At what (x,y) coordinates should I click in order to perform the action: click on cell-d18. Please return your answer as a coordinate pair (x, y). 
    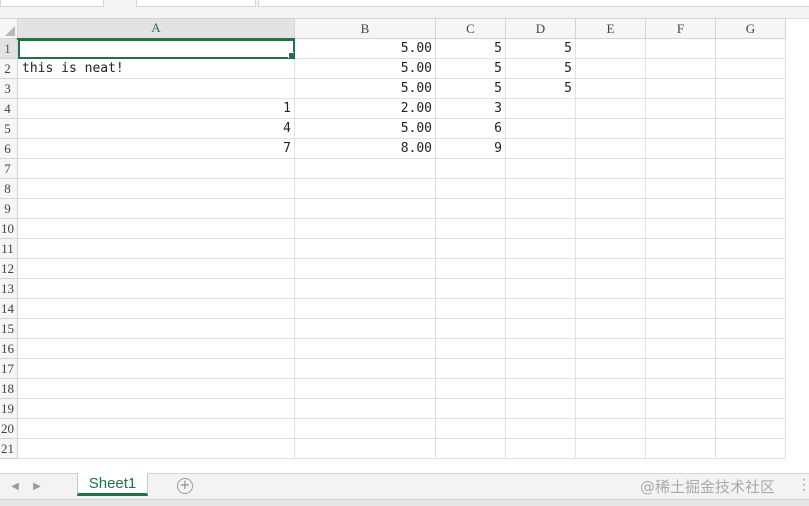
    Looking at the image, I should click on (540, 388).